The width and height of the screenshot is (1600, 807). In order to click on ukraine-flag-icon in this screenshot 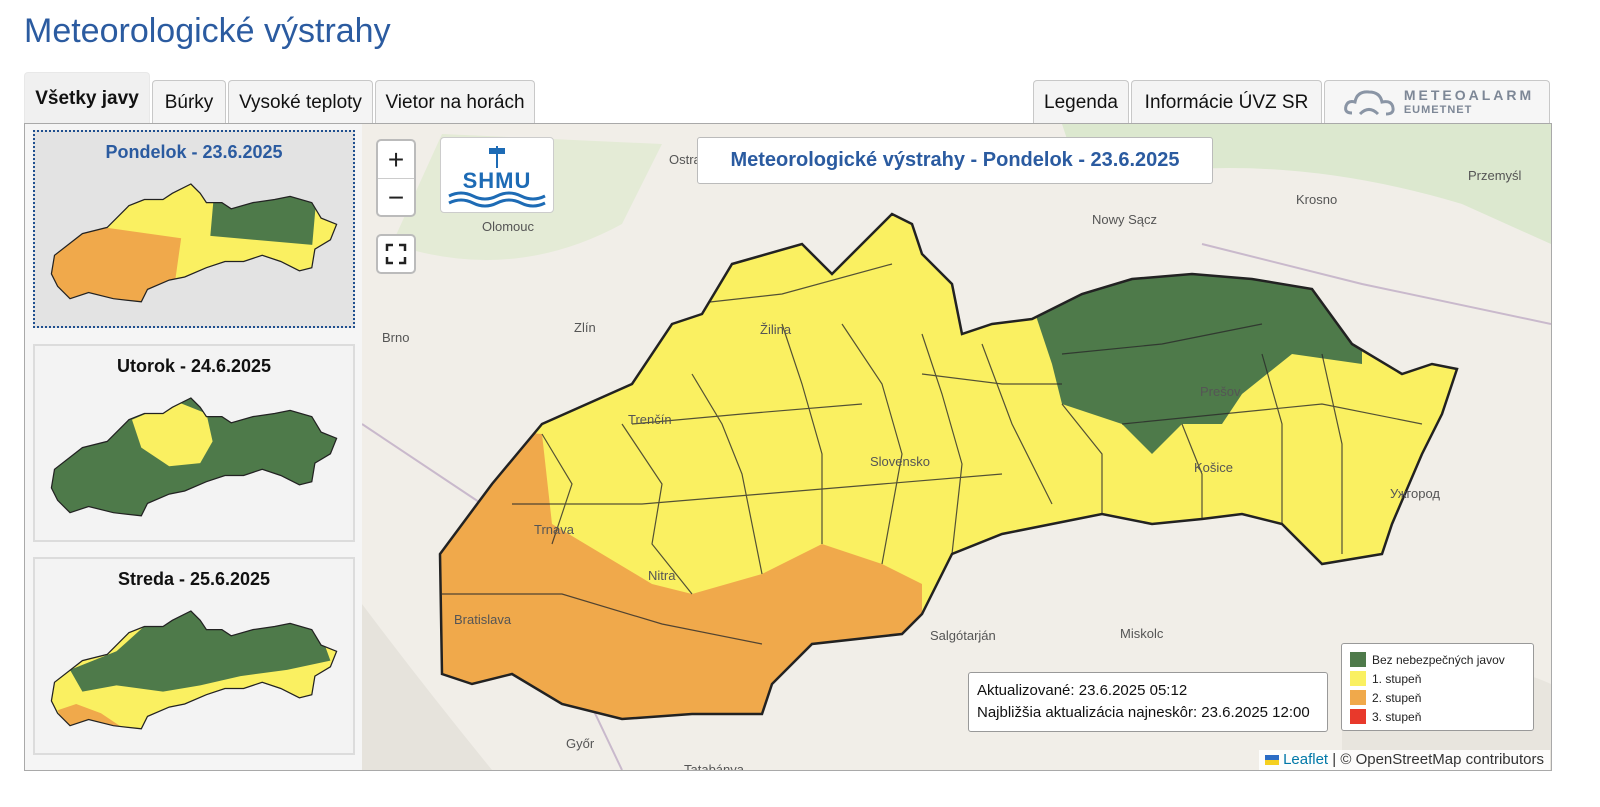, I will do `click(1271, 760)`.